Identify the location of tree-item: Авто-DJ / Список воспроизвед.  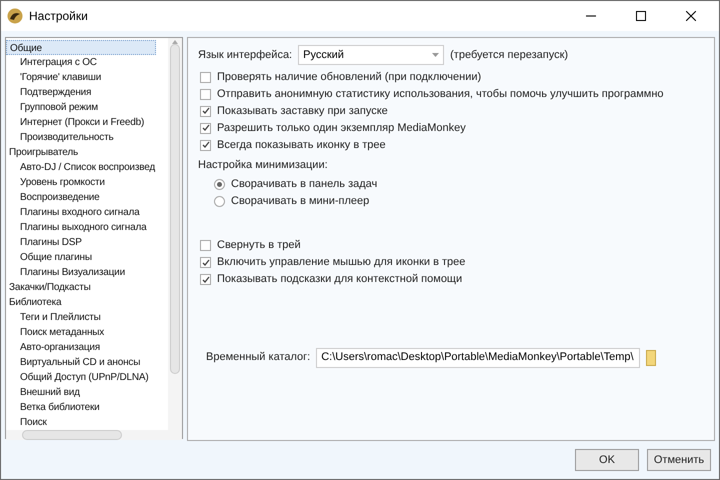
(80, 167).